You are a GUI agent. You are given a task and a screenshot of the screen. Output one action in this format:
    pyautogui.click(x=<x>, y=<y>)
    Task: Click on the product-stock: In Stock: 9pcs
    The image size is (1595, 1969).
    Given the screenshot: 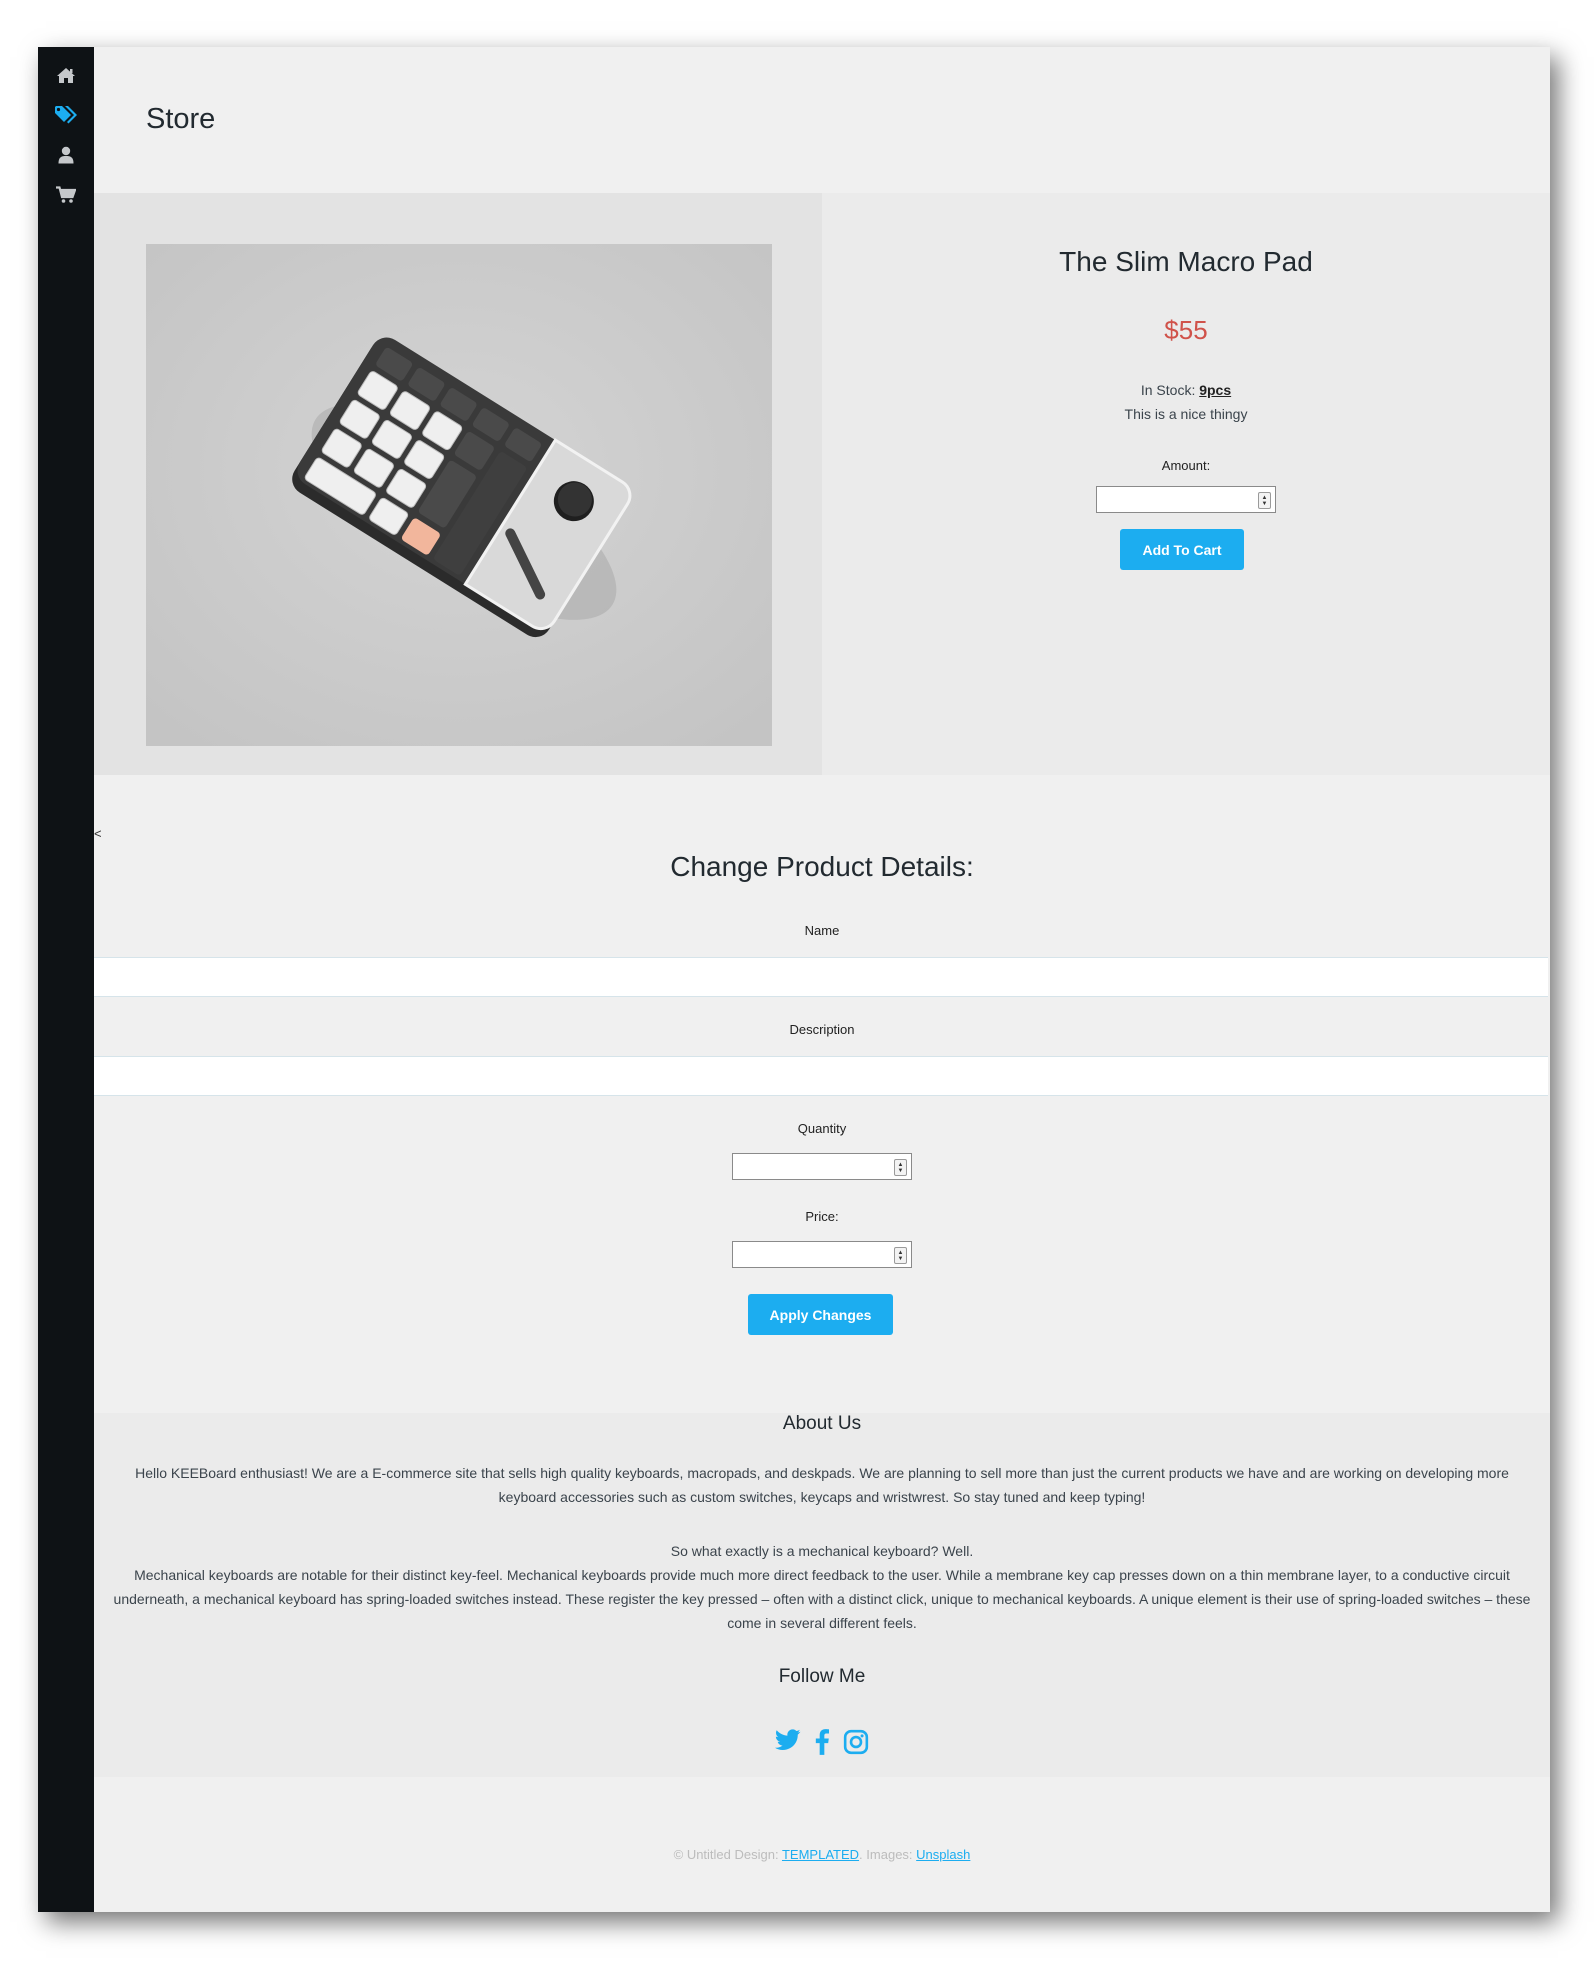 What is the action you would take?
    pyautogui.click(x=1186, y=390)
    